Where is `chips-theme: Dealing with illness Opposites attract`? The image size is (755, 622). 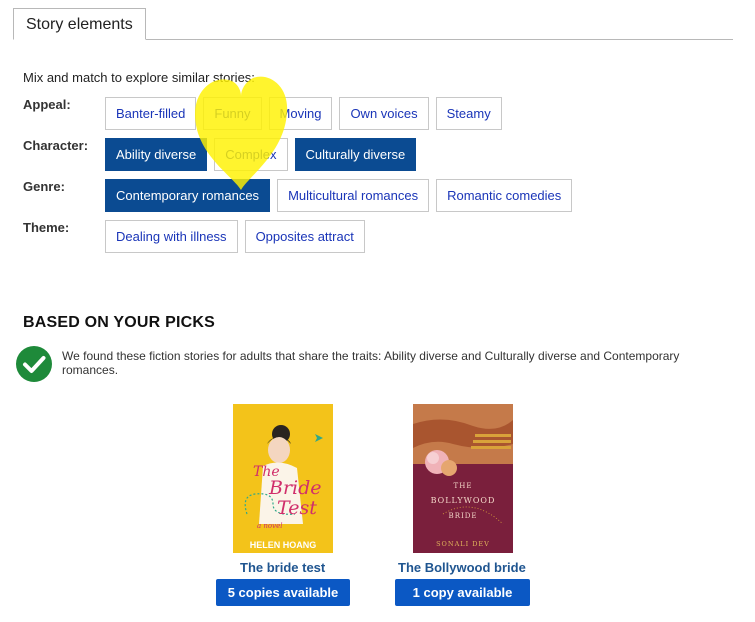
chips-theme: Dealing with illness Opposites attract is located at coordinates (235, 236).